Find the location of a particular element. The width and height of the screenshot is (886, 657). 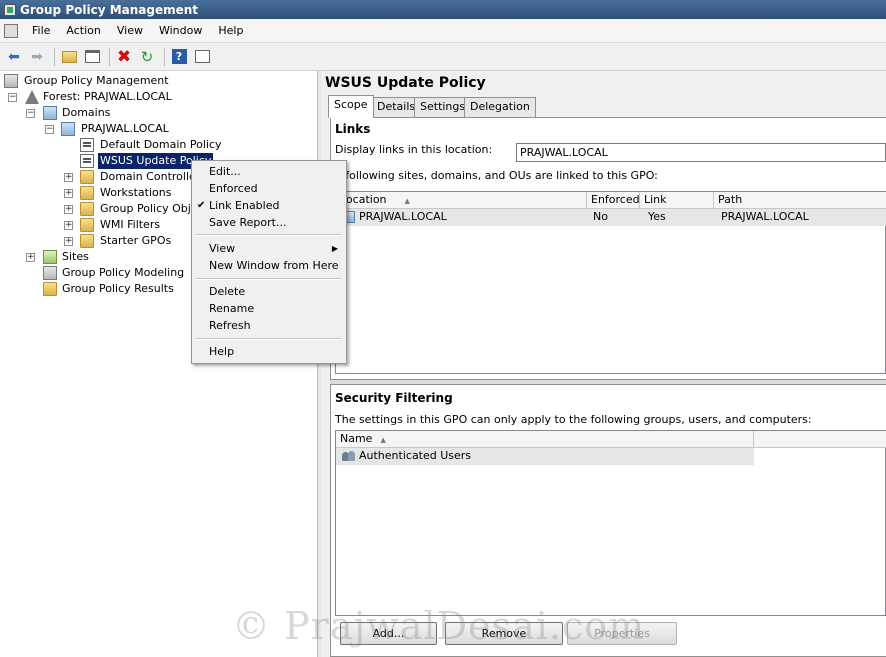

tab-delegation: Delegation is located at coordinates (500, 107).